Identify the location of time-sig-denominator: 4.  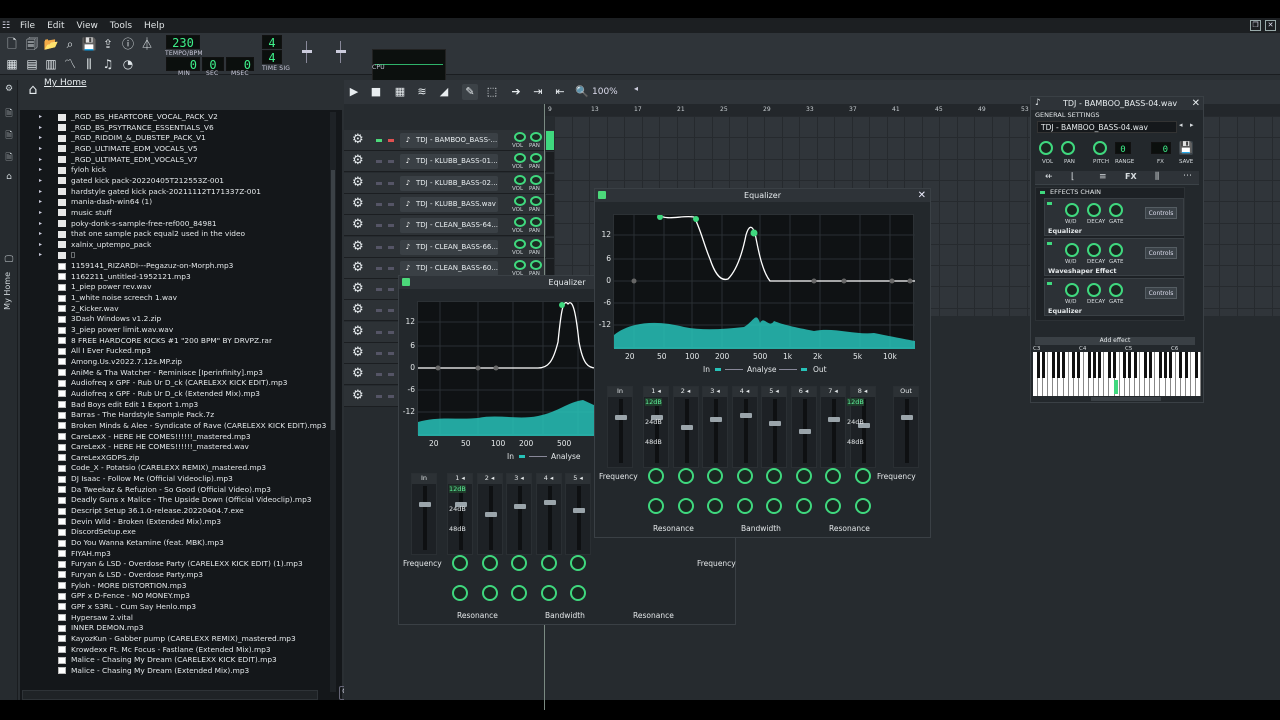
(272, 57).